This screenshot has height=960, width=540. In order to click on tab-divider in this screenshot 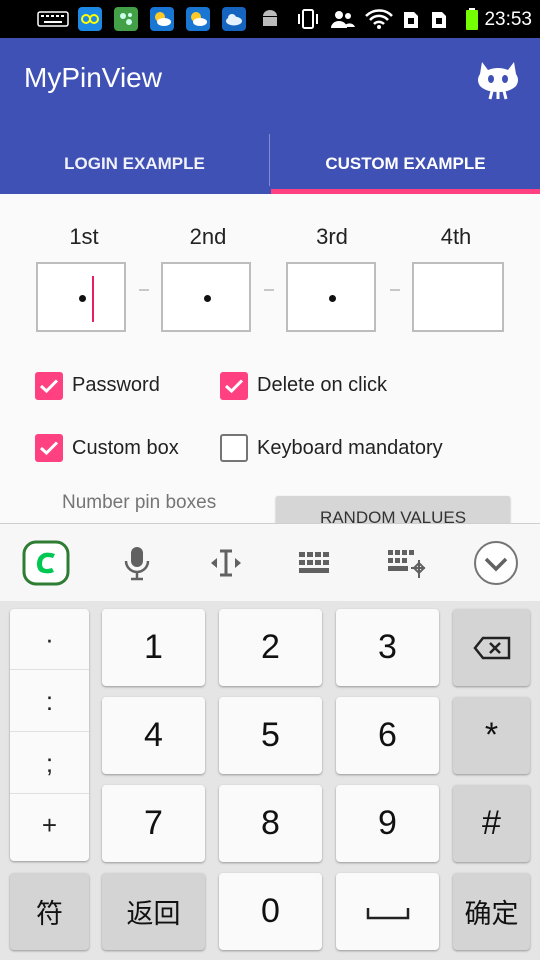, I will do `click(269, 160)`.